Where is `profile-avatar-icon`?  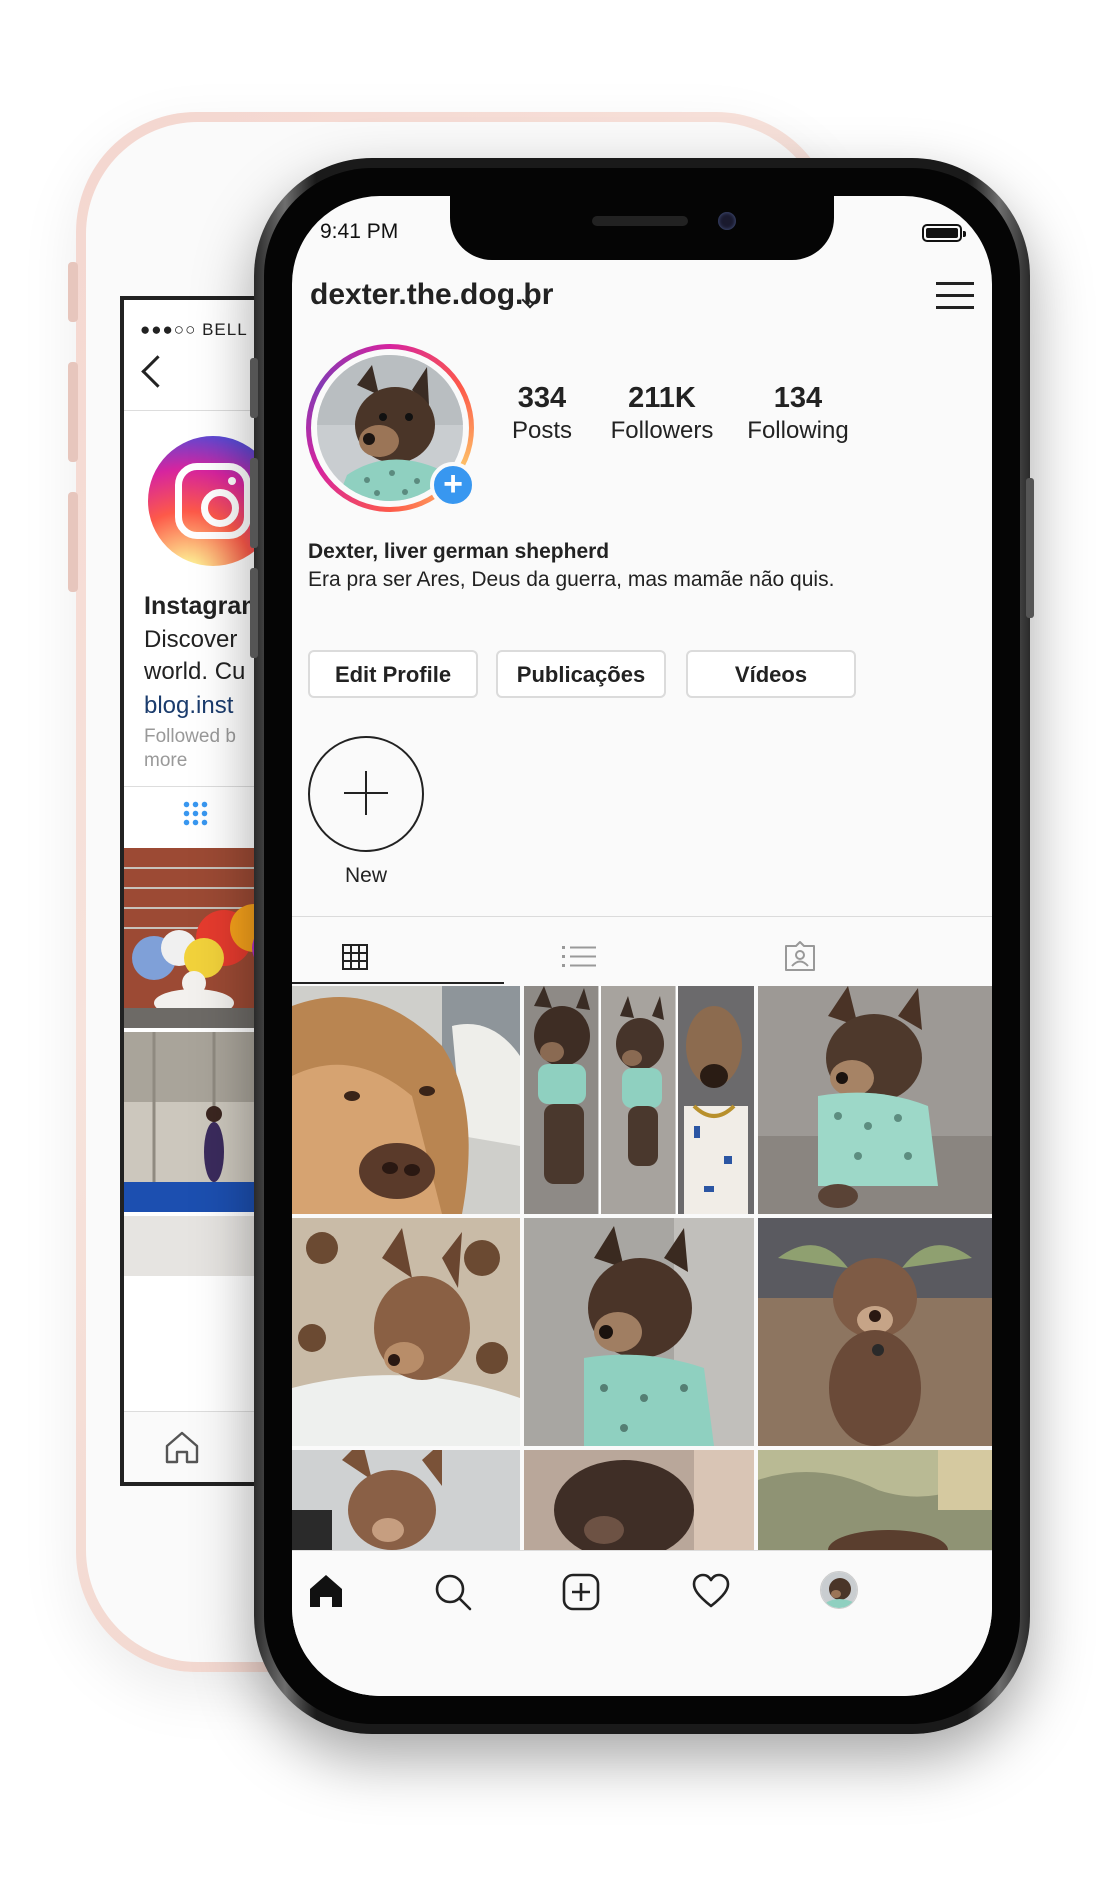
profile-avatar-icon is located at coordinates (839, 1590).